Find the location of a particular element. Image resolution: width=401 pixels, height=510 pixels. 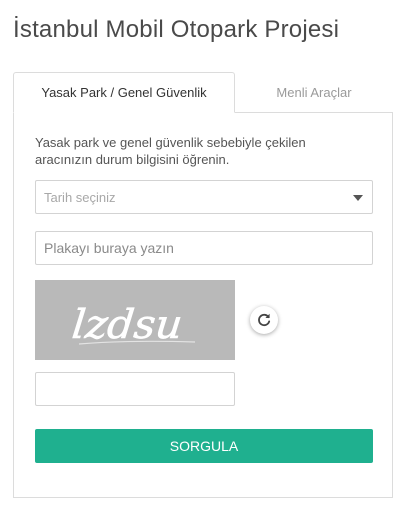

captcha-image: lzdsu is located at coordinates (135, 320).